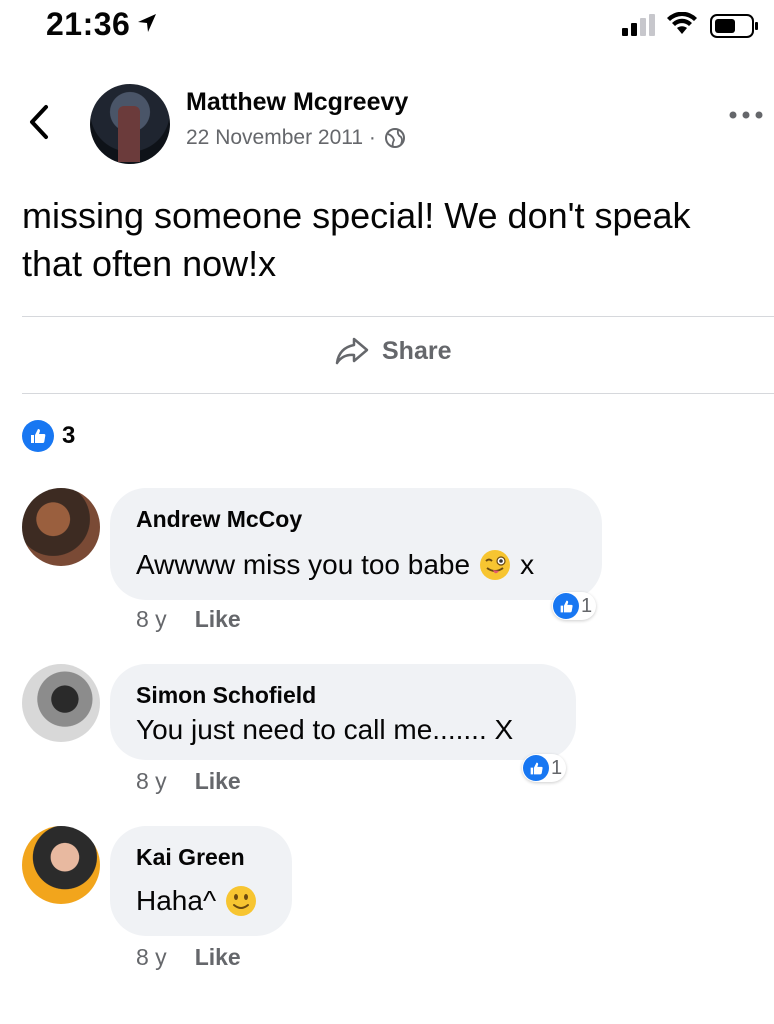 Image resolution: width=774 pixels, height=1024 pixels. Describe the element at coordinates (69, 435) in the screenshot. I see `reaction-count: 3` at that location.